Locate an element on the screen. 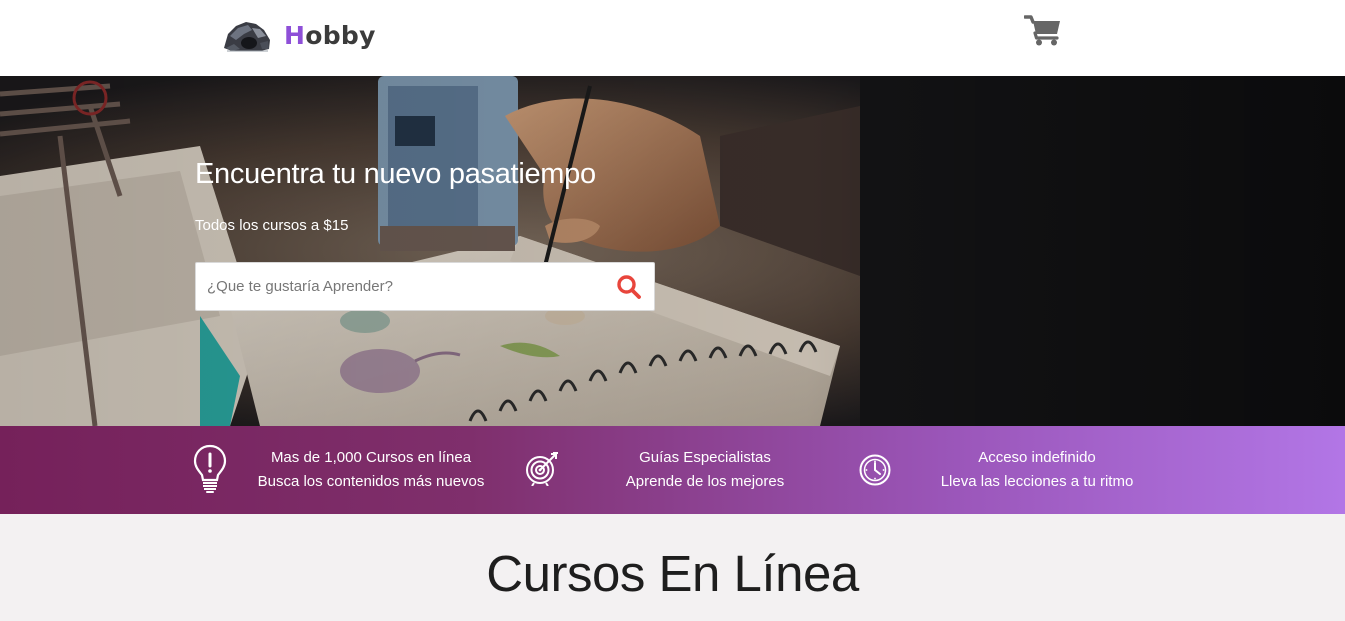 The width and height of the screenshot is (1345, 621). site-header: Hobby is located at coordinates (672, 38).